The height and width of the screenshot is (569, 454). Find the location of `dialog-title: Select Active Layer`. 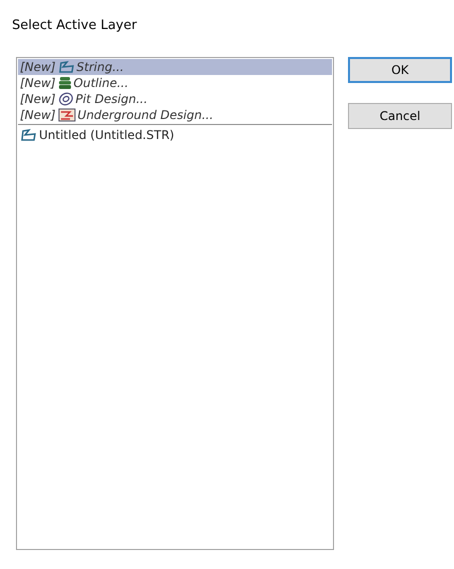

dialog-title: Select Active Layer is located at coordinates (74, 25).